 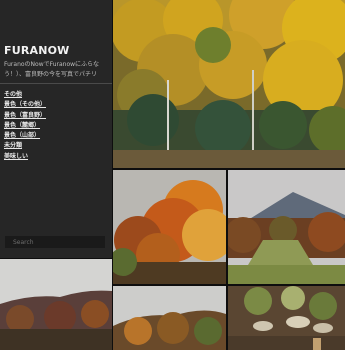 I want to click on category-link-other: その他, so click(x=25, y=95).